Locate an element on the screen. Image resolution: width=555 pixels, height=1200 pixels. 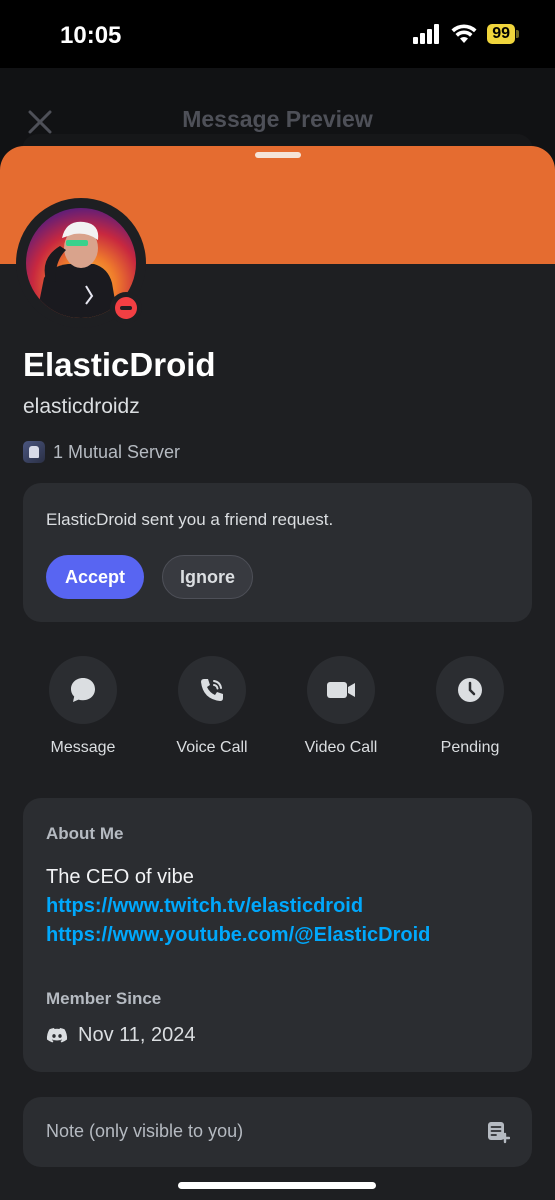
discord-logo-icon is located at coordinates (57, 1034).